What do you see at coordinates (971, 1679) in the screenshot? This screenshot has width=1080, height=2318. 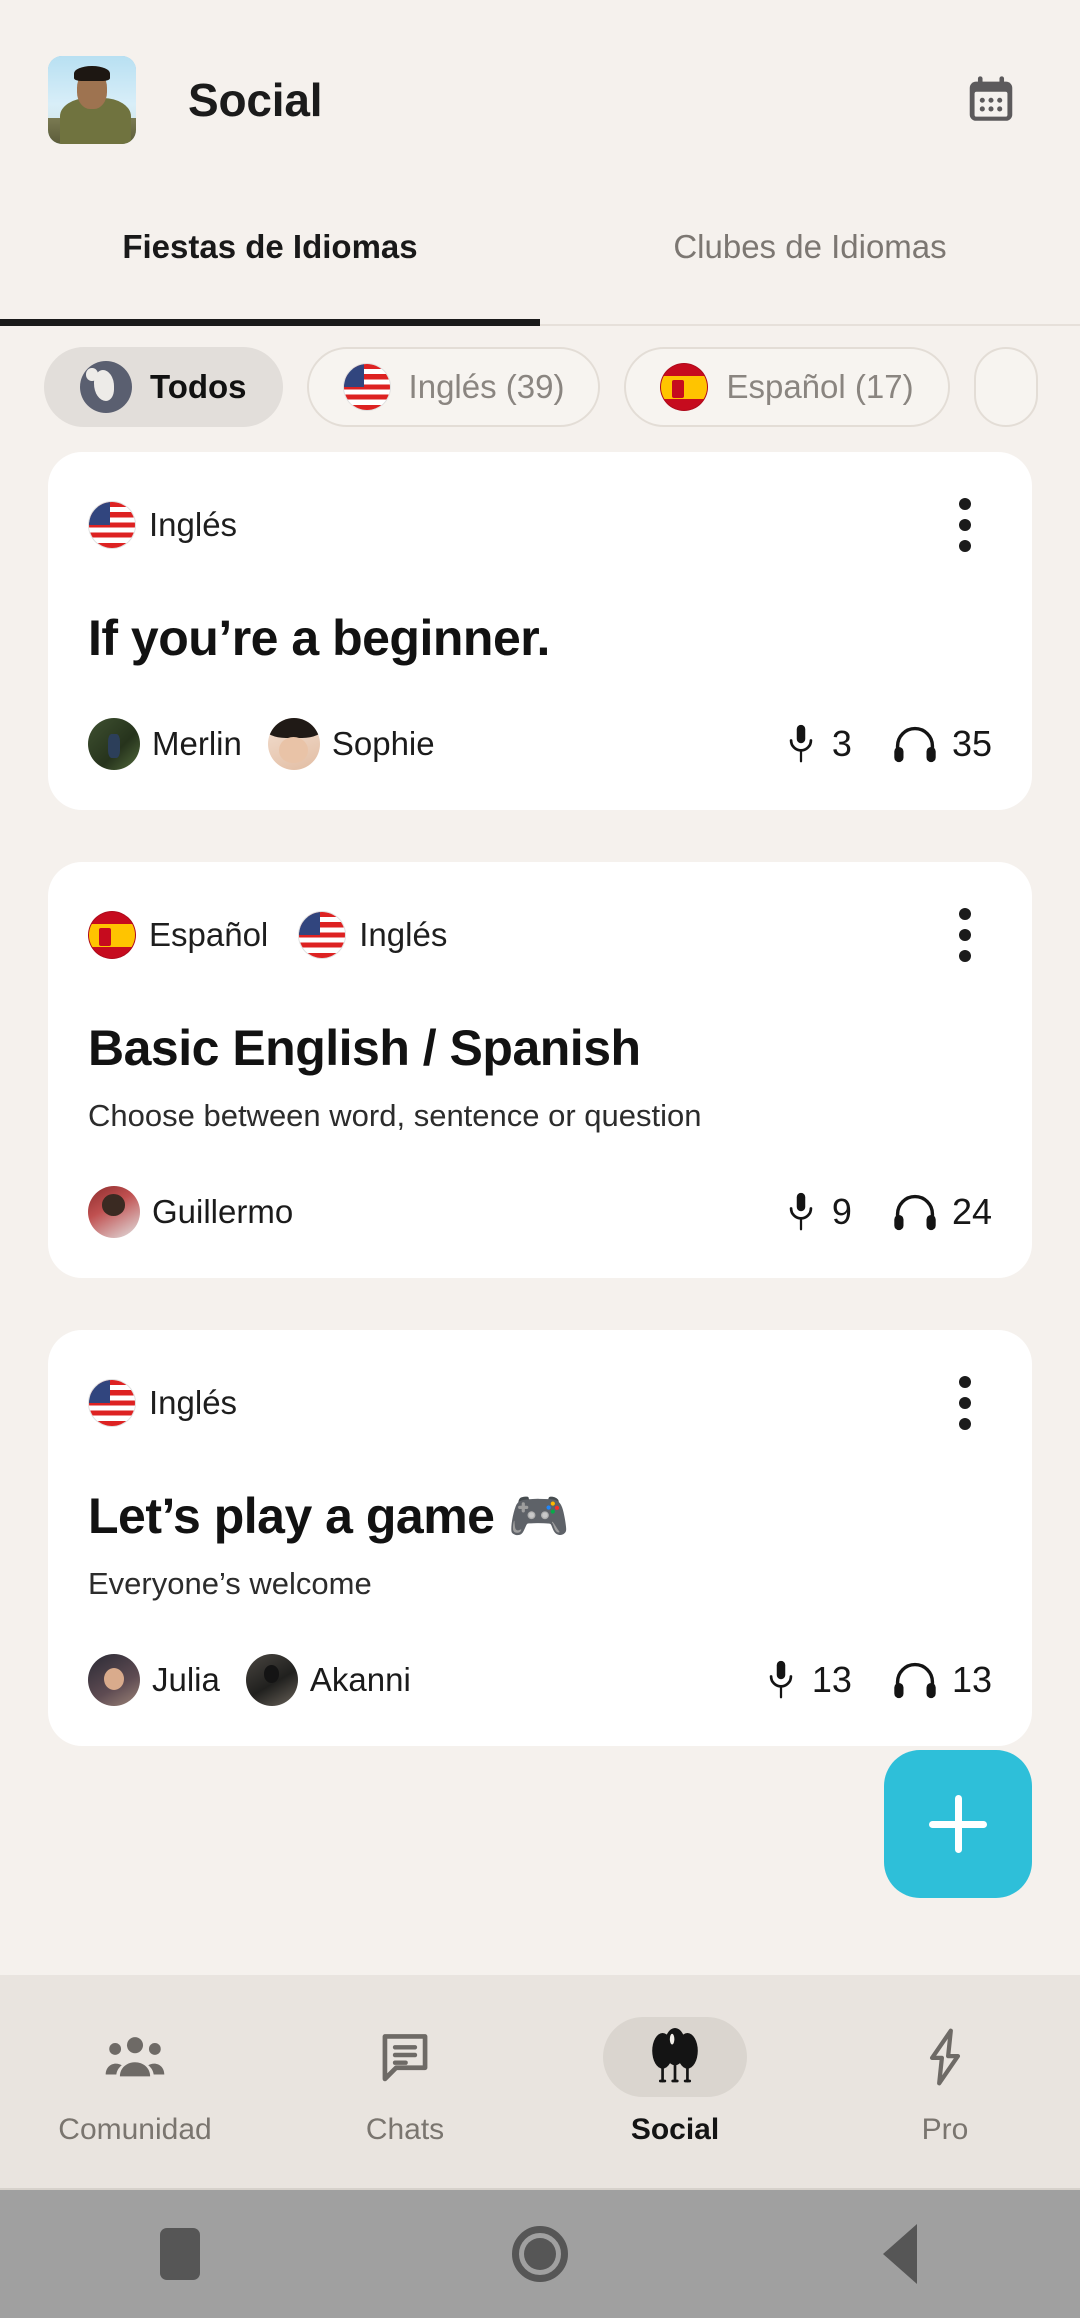 I see `listener-count: 13` at bounding box center [971, 1679].